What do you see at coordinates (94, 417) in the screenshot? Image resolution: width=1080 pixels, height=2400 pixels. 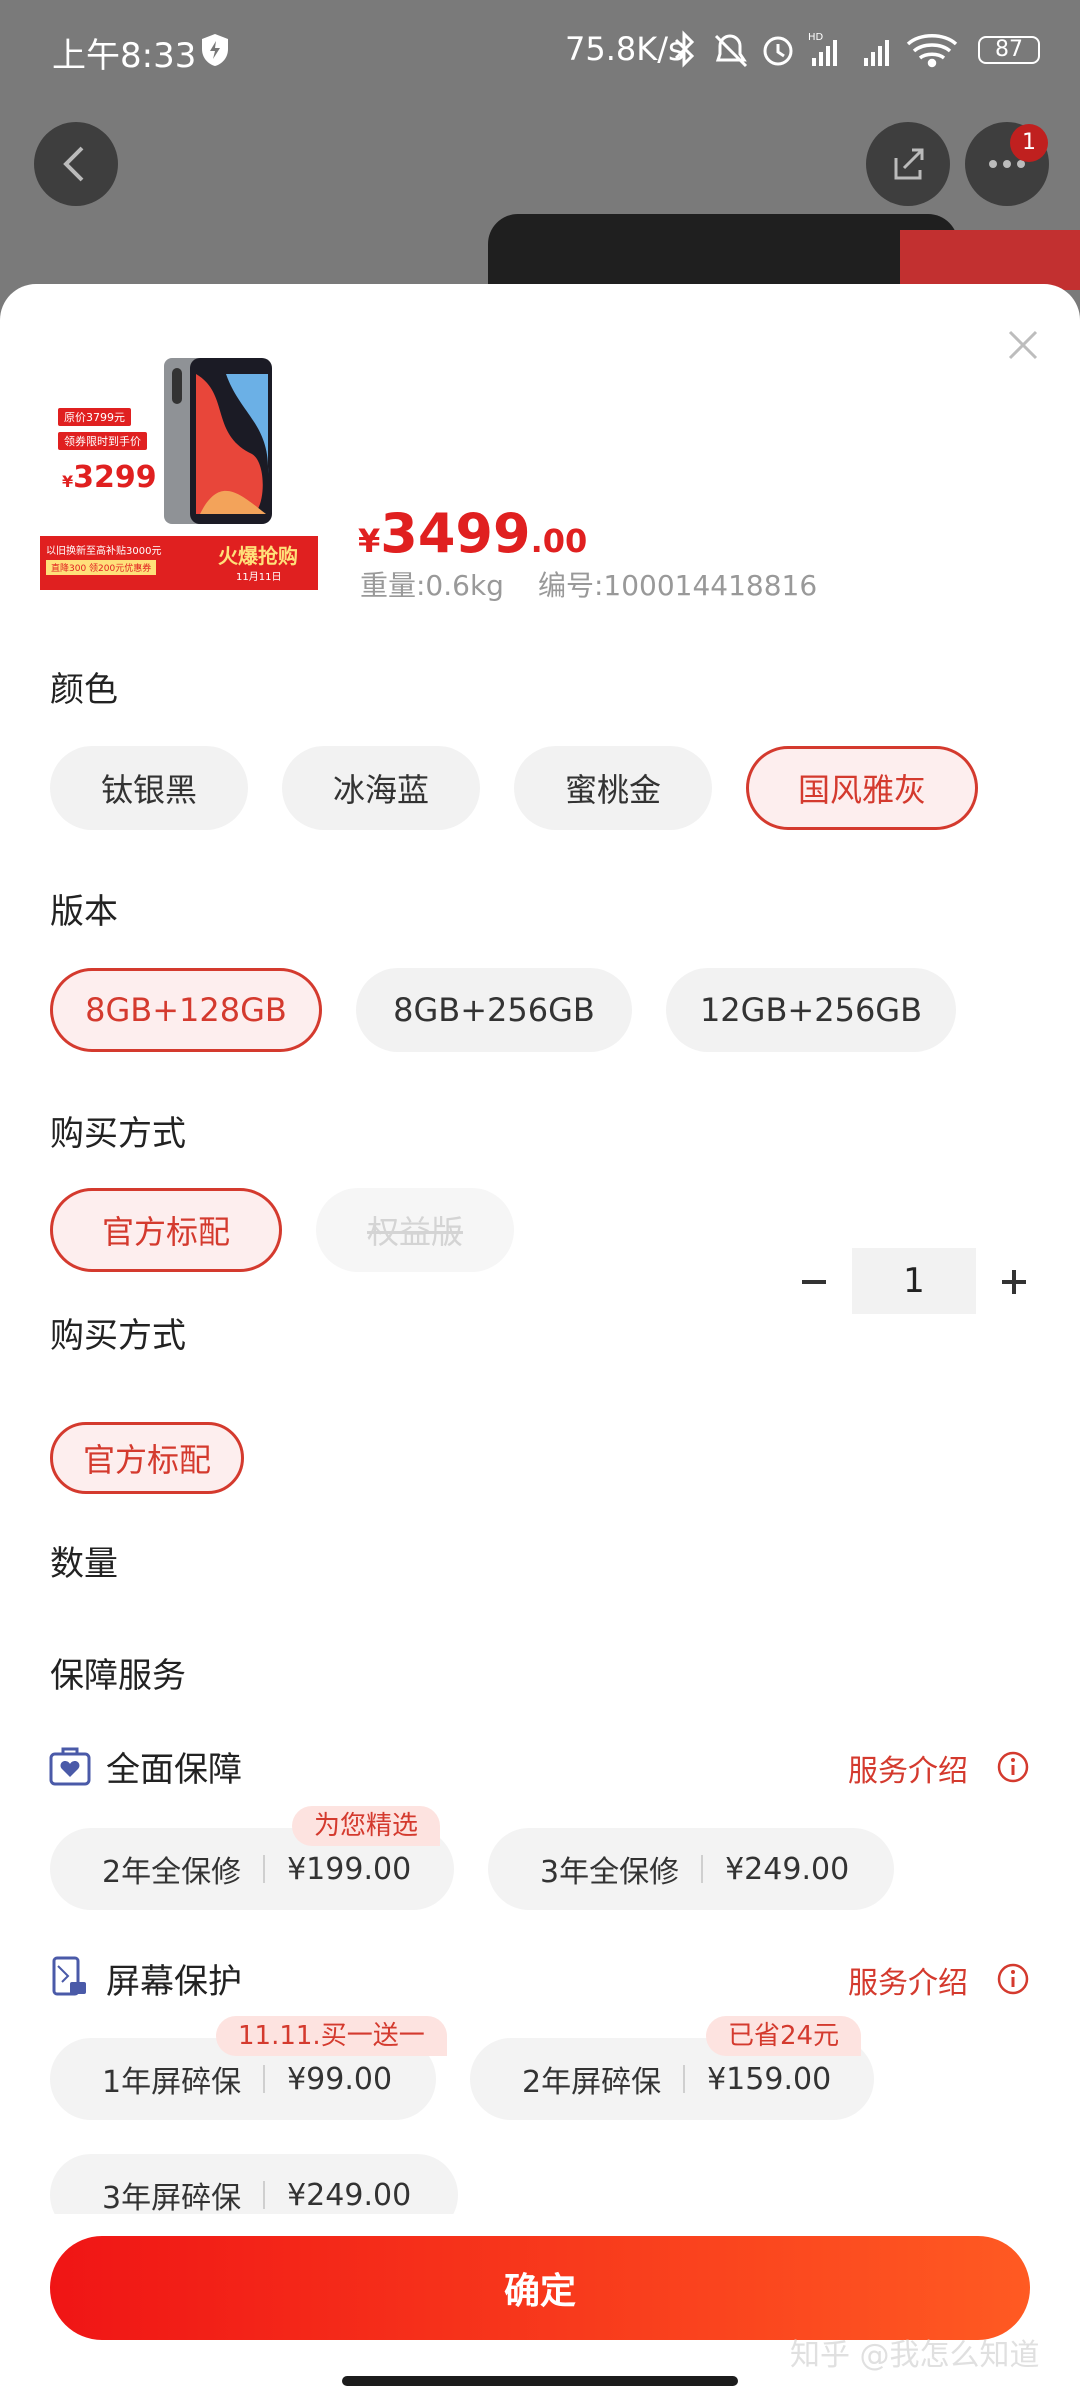 I see `thumb-original-price: 原价3799元` at bounding box center [94, 417].